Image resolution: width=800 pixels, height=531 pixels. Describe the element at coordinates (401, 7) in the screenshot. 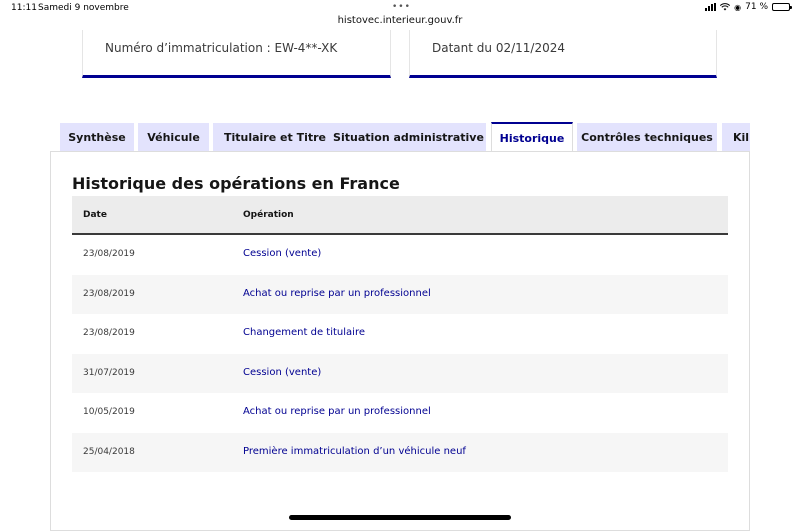

I see `multitasking-dots-icon: •••` at that location.